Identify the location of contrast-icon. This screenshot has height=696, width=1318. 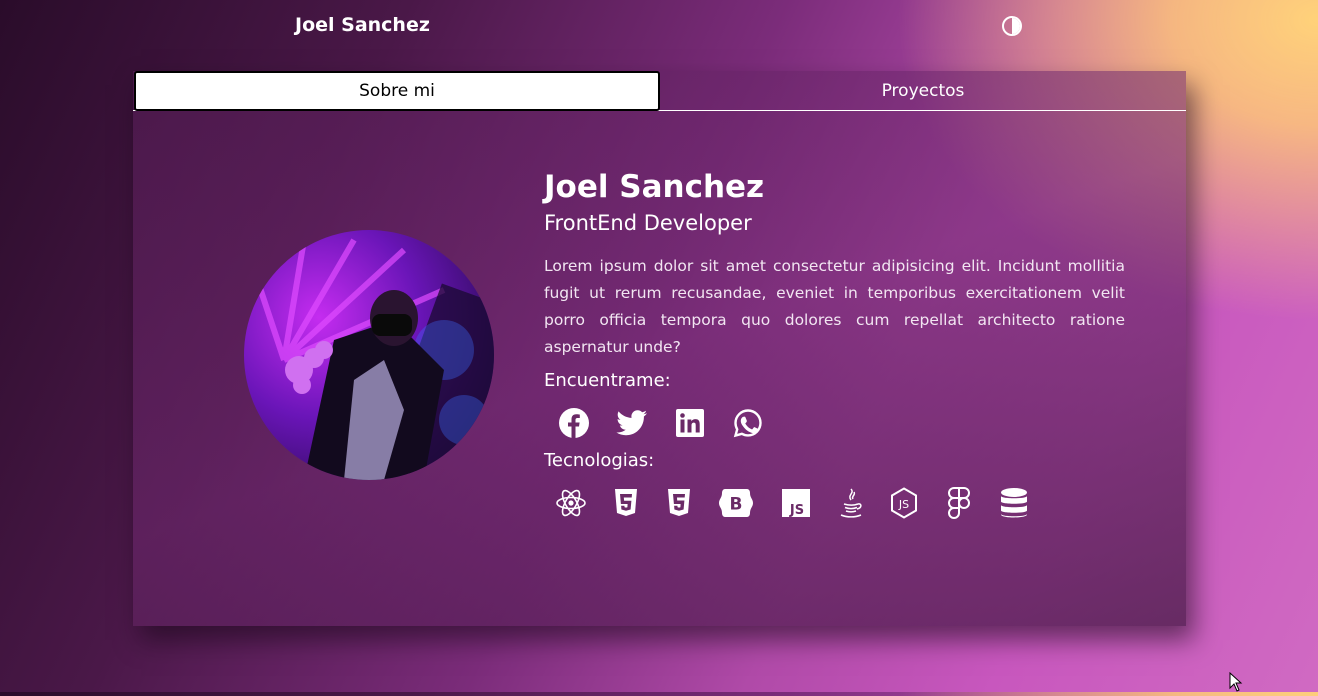
(1012, 26).